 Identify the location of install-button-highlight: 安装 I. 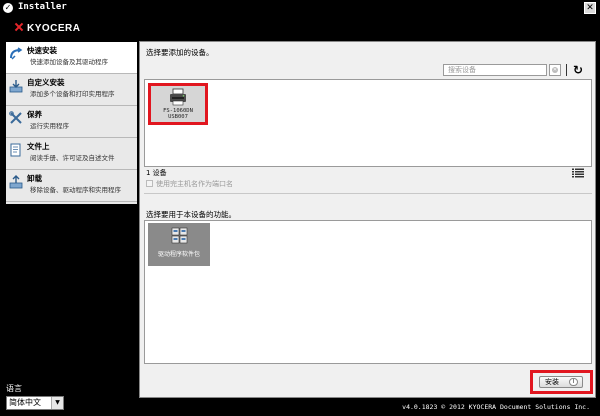
(561, 382).